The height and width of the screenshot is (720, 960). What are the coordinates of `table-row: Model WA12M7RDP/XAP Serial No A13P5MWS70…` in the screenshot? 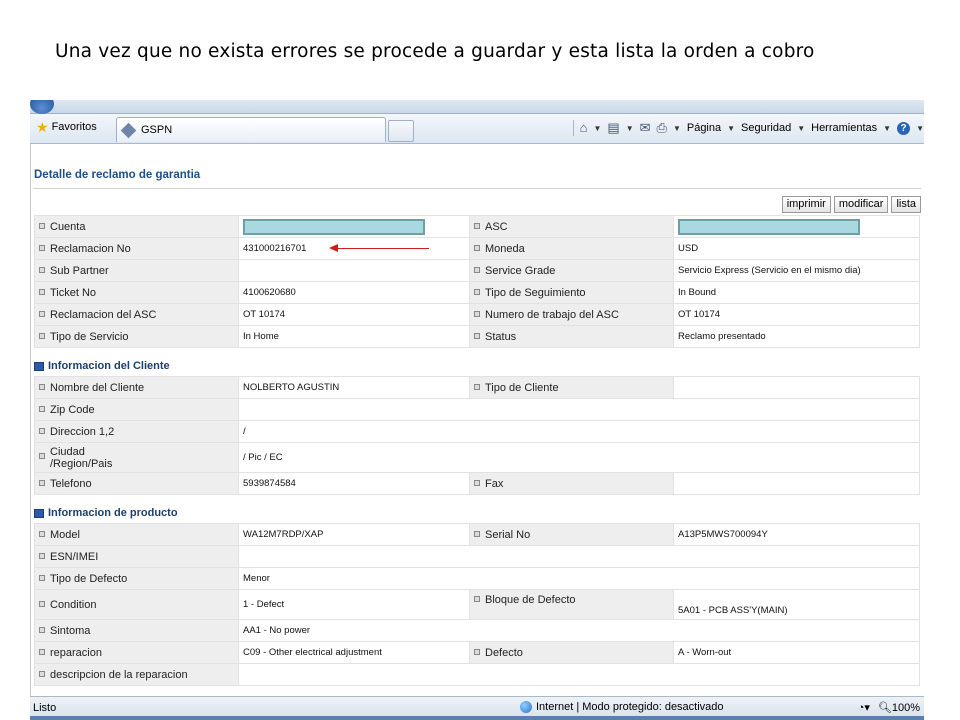 It's located at (477, 534).